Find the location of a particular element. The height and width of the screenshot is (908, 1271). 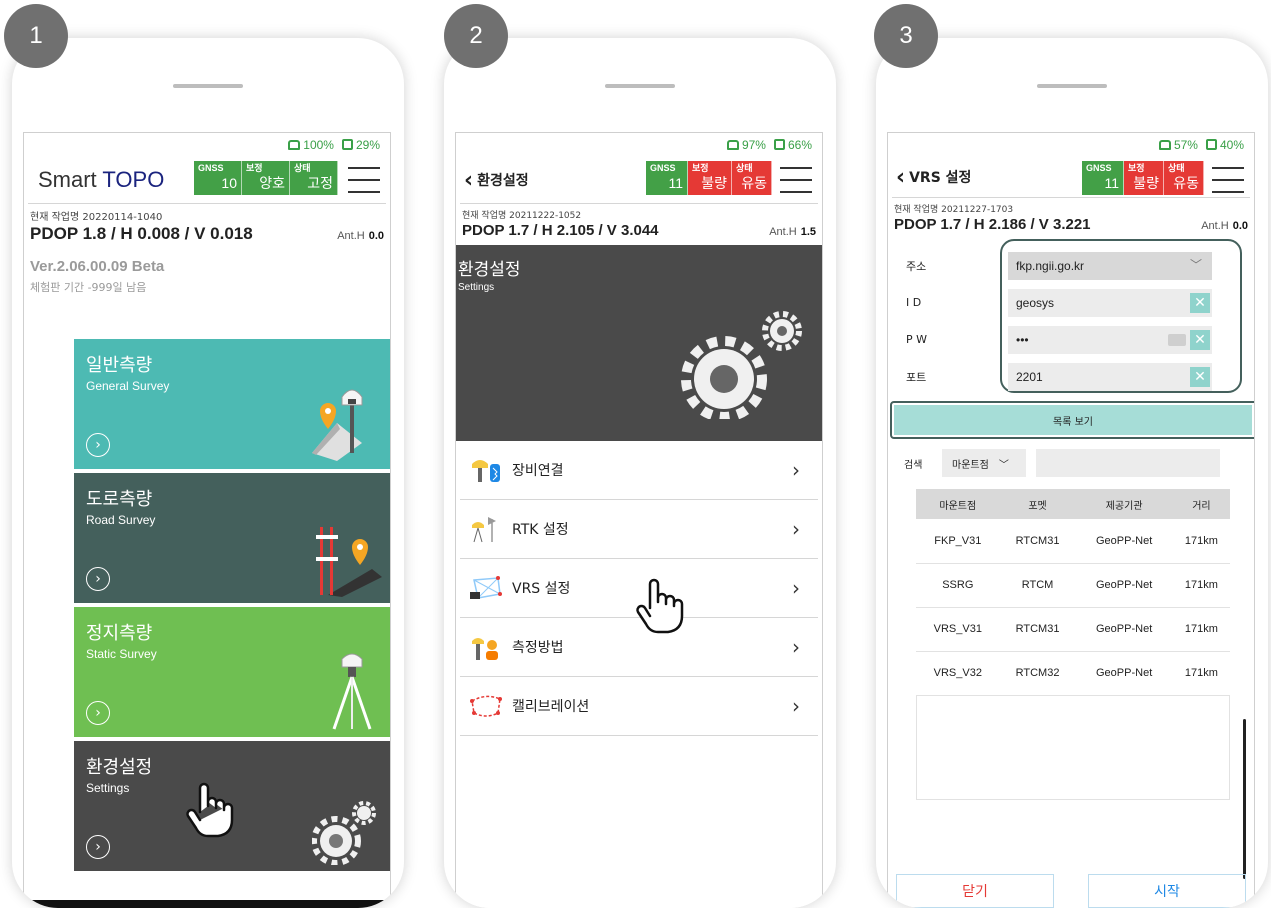

trial-period-text: 체험판 기간 -999일 남음 is located at coordinates (88, 287).